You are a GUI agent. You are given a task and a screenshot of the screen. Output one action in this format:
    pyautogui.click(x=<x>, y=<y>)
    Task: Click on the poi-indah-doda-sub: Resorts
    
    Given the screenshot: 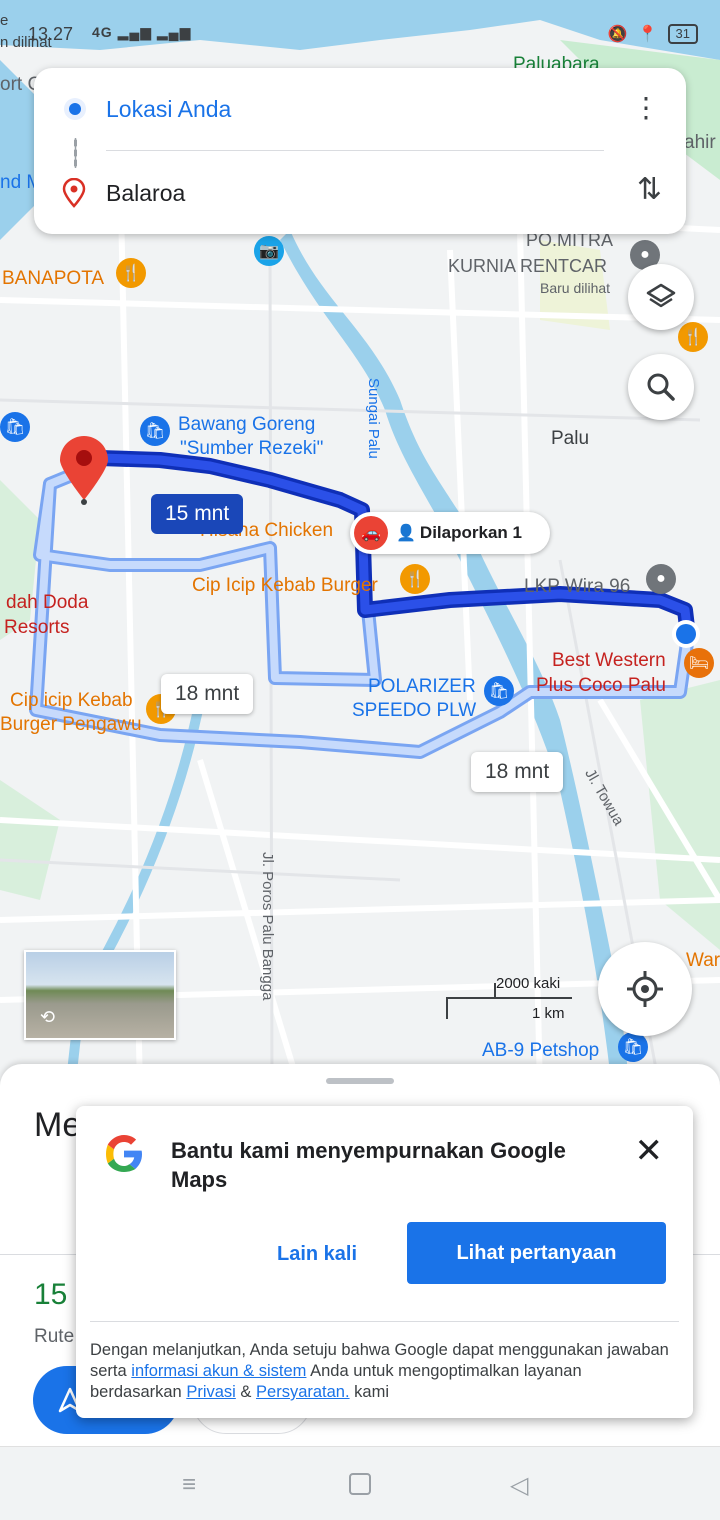 What is the action you would take?
    pyautogui.click(x=36, y=628)
    